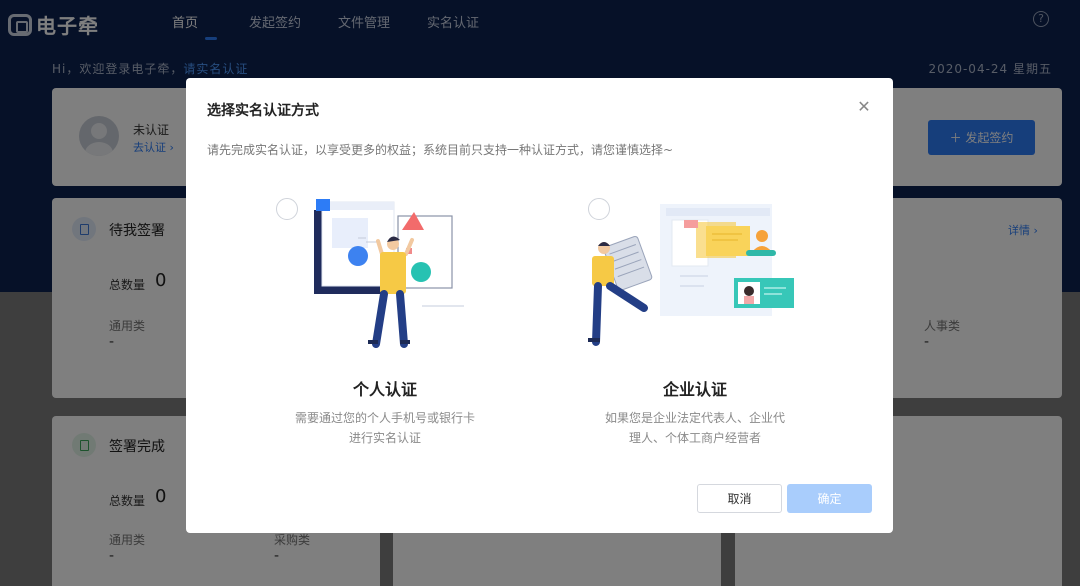 This screenshot has width=1080, height=586. Describe the element at coordinates (694, 438) in the screenshot. I see `description-line: 理人、个体工商户经营者` at that location.